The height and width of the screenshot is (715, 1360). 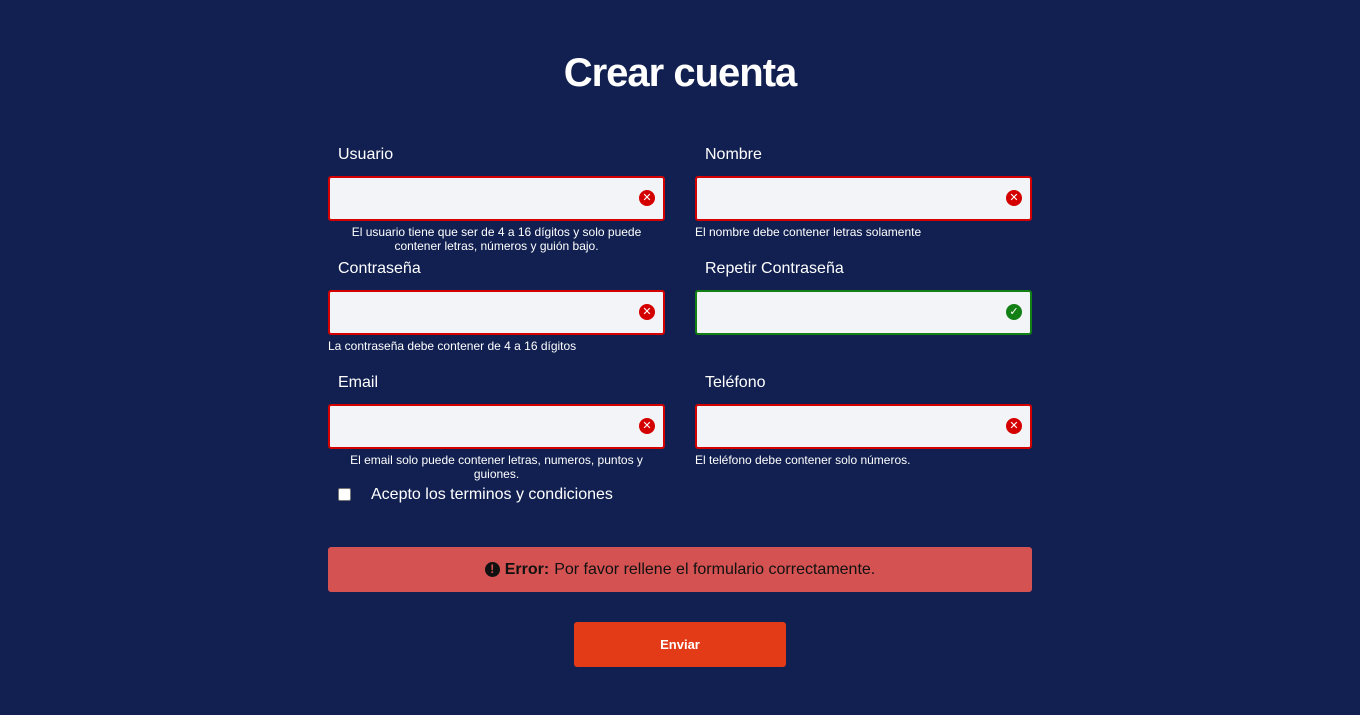 I want to click on password-input, so click(x=496, y=312).